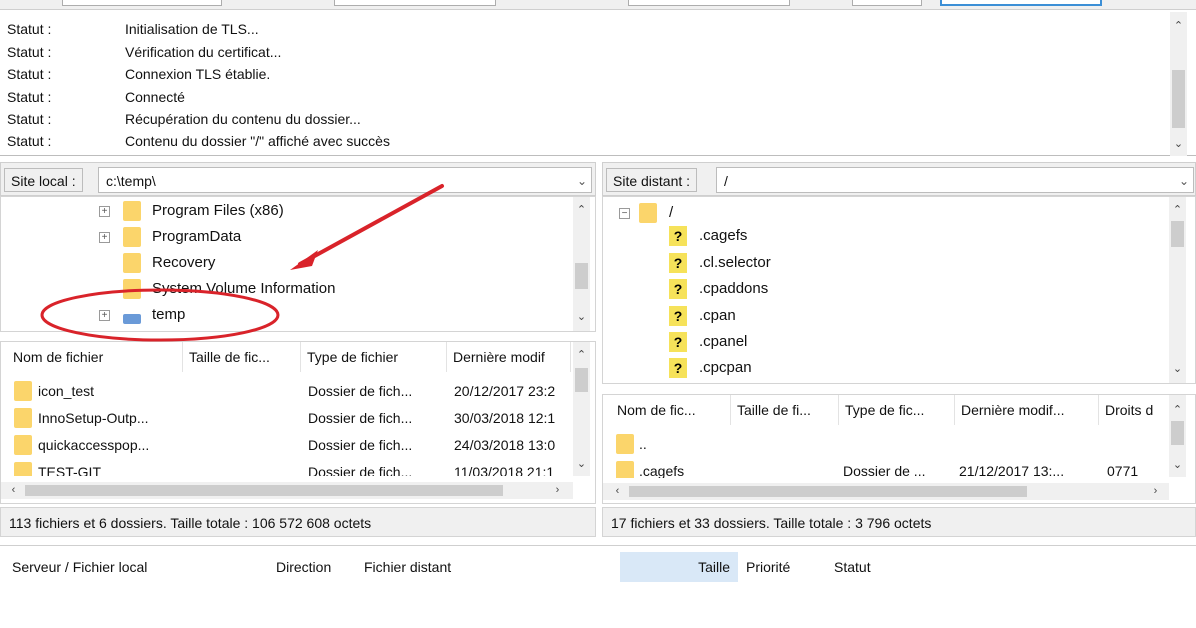 This screenshot has width=1196, height=628. I want to click on queue-column-remote: Fichier distant, so click(489, 567).